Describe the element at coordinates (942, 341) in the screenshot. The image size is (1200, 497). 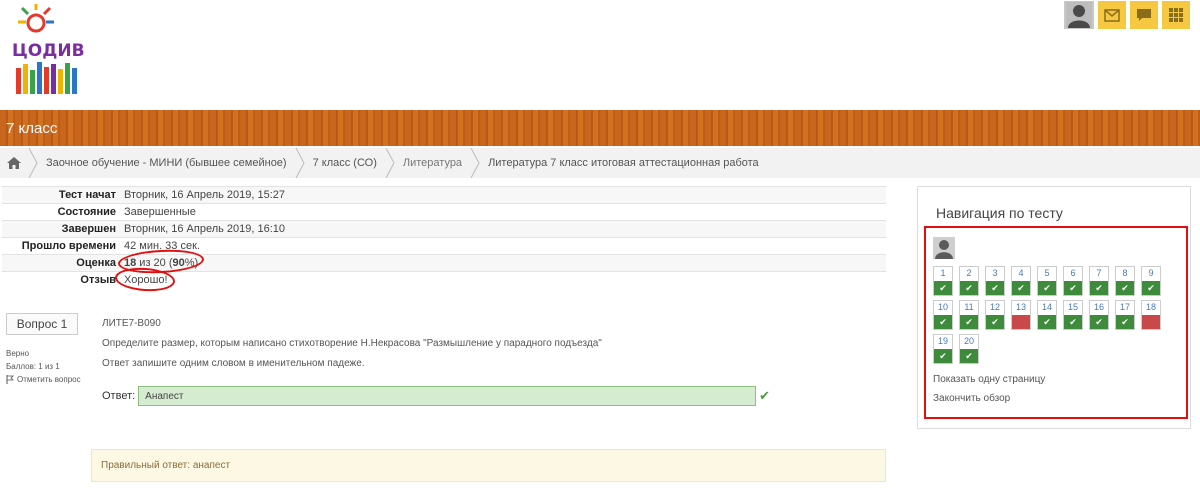
I see `question-nav-number: 19` at that location.